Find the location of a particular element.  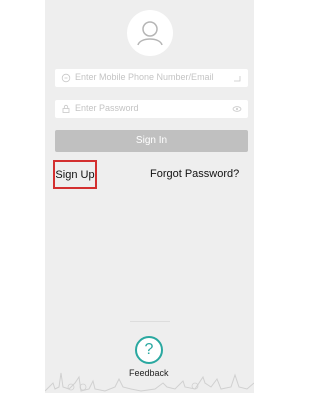

phone-email-input: Enter Mobile Phone Number/Email is located at coordinates (151, 78).